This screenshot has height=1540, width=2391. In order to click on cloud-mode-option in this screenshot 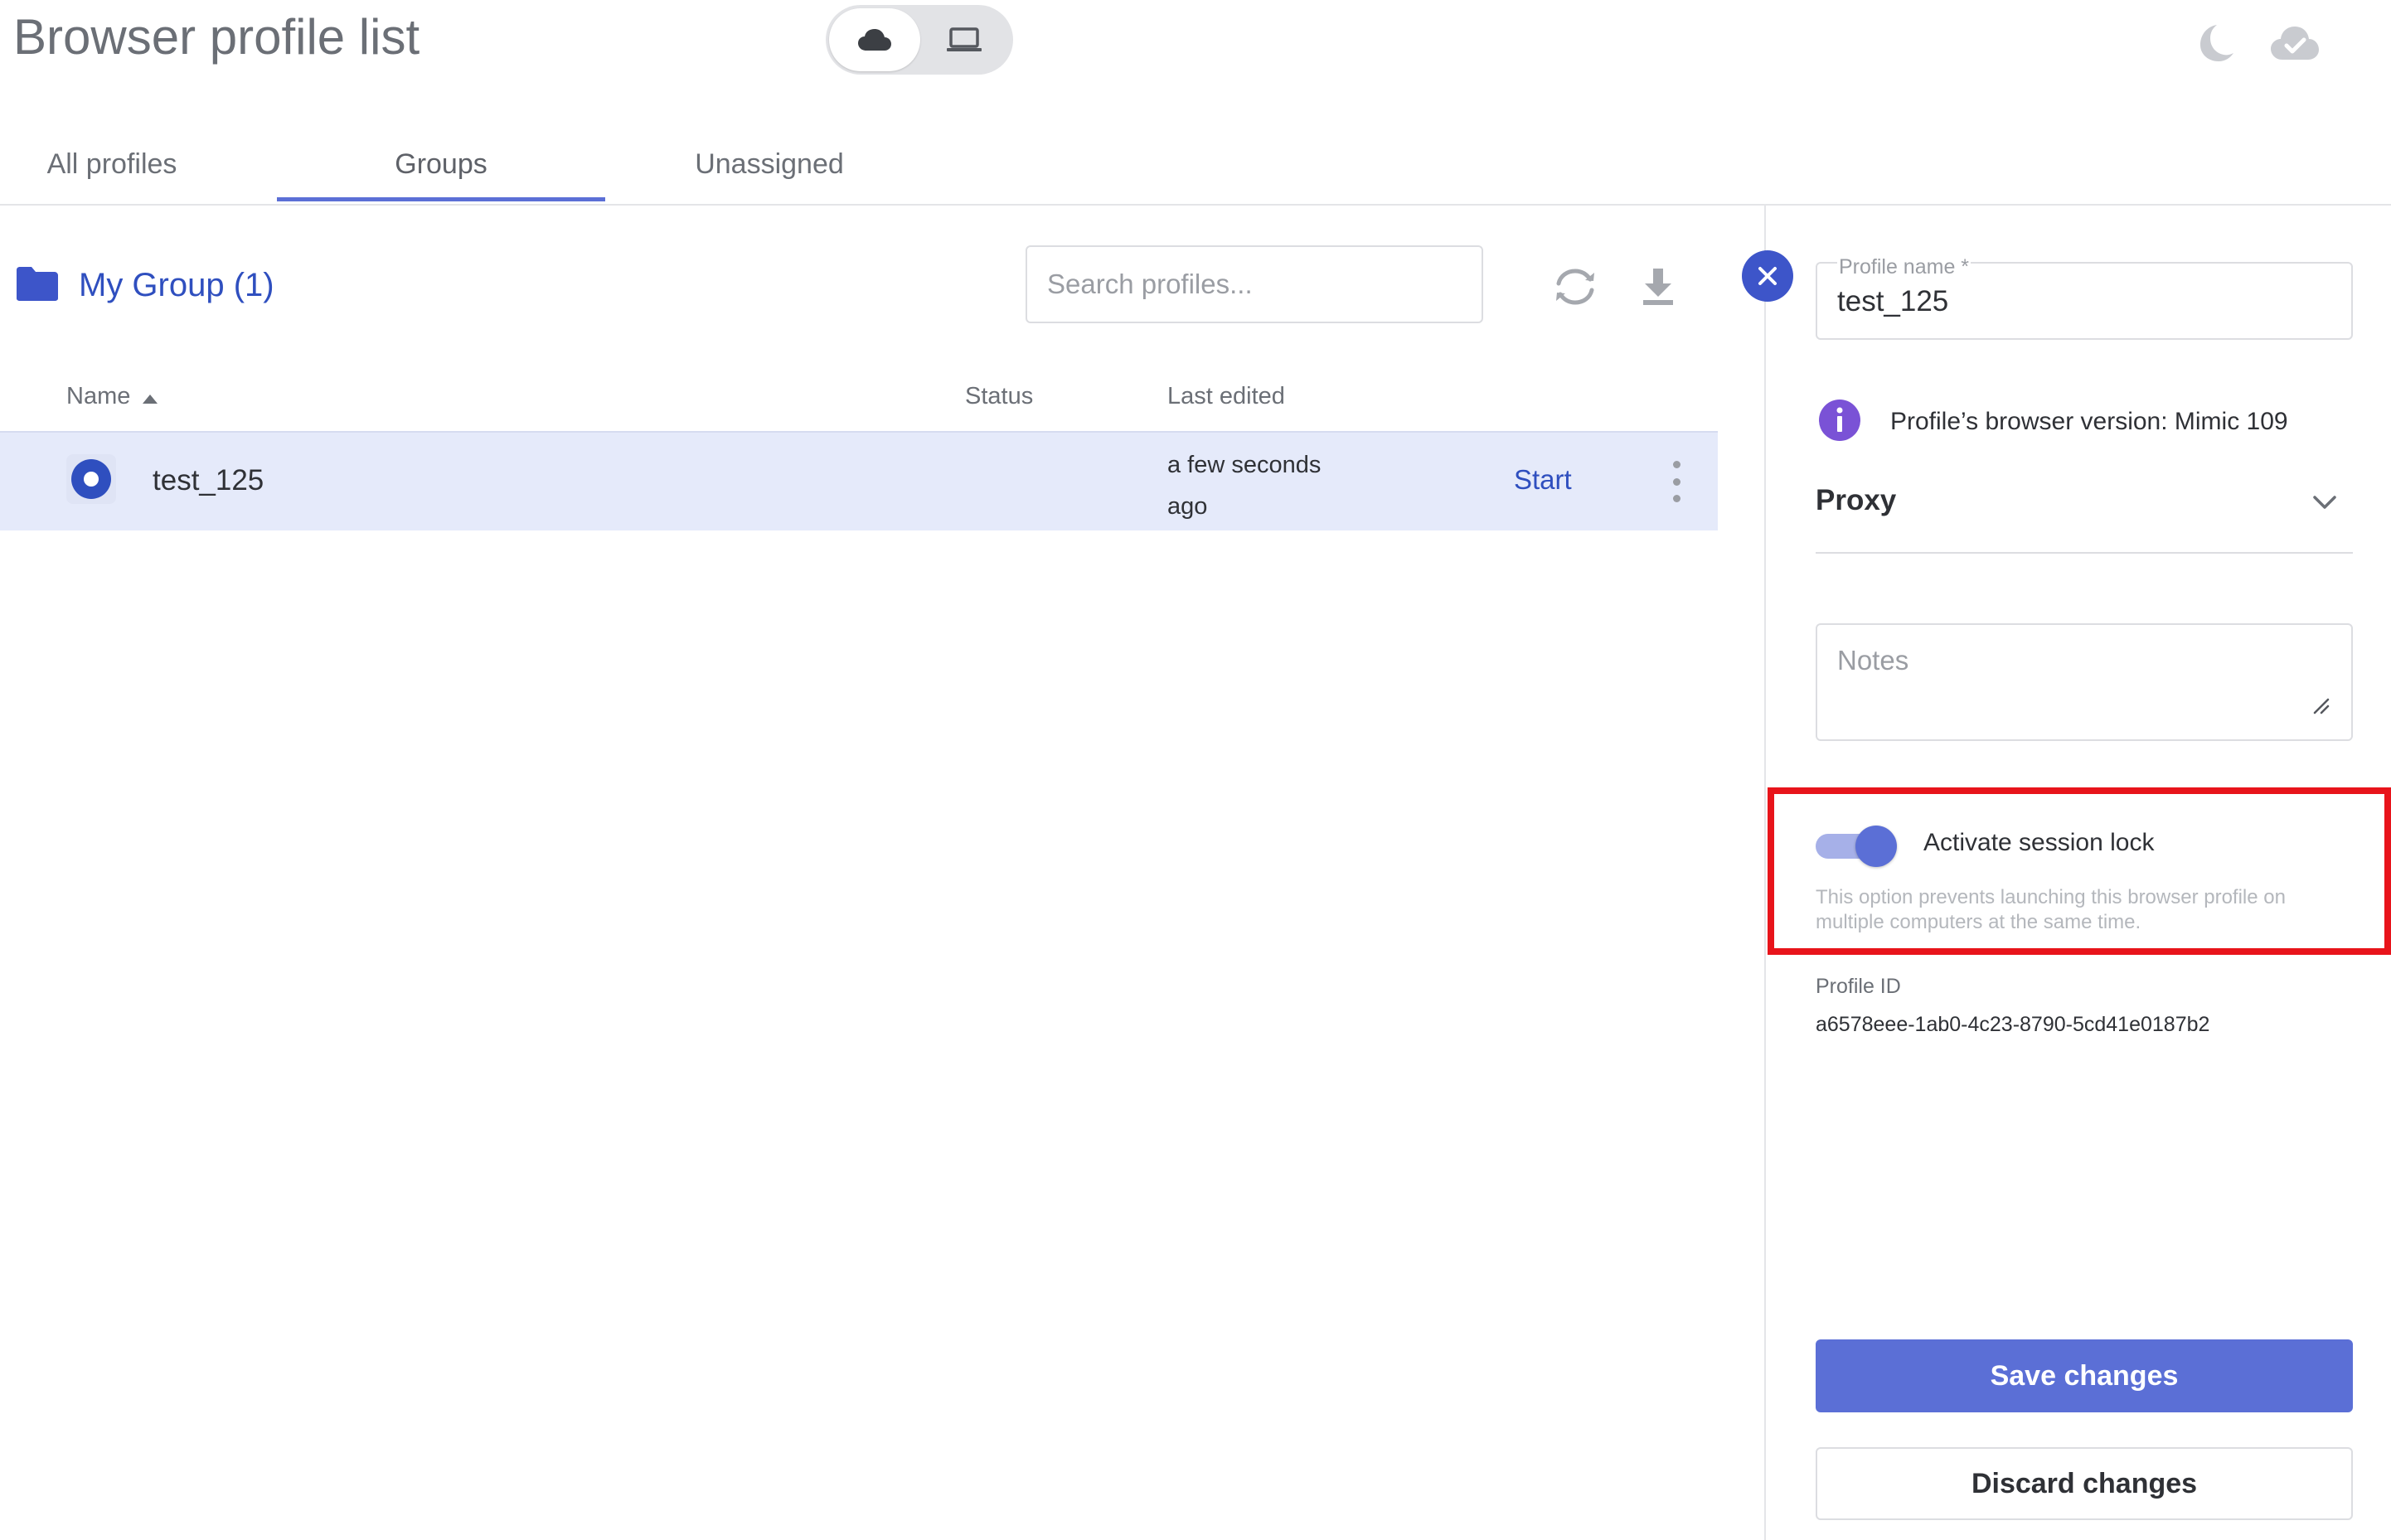, I will do `click(875, 39)`.